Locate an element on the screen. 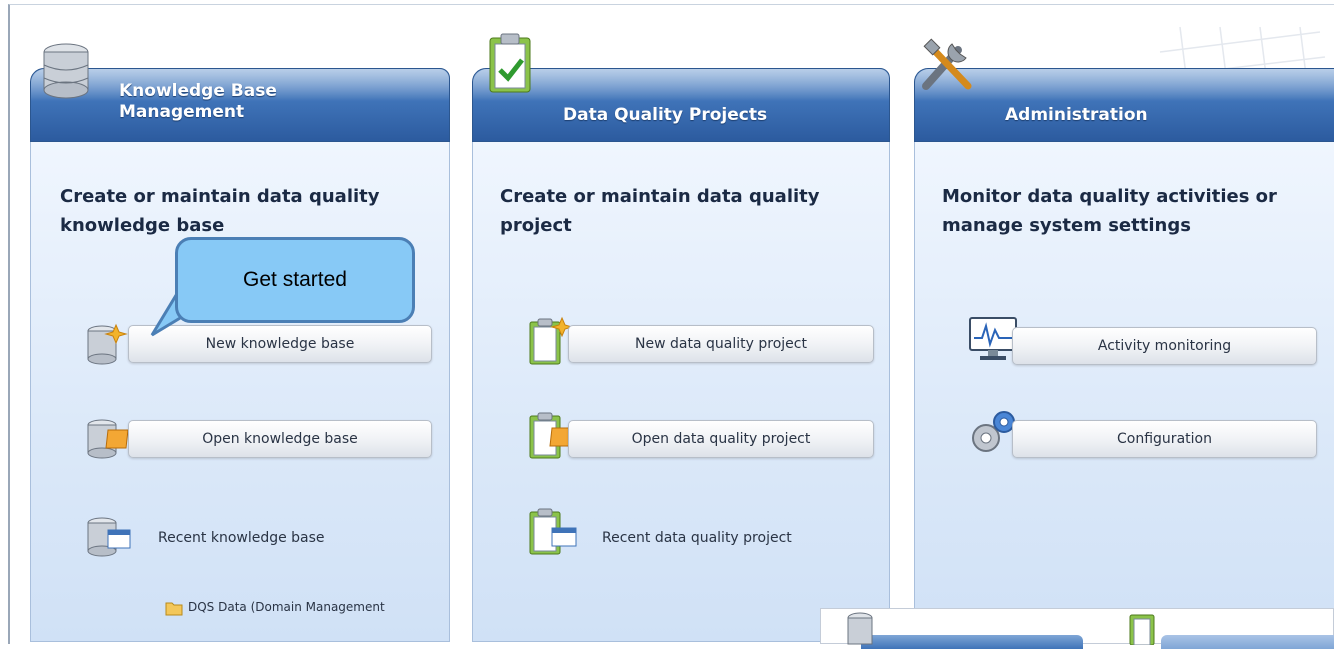 The width and height of the screenshot is (1334, 649). database-open-icon is located at coordinates (108, 439).